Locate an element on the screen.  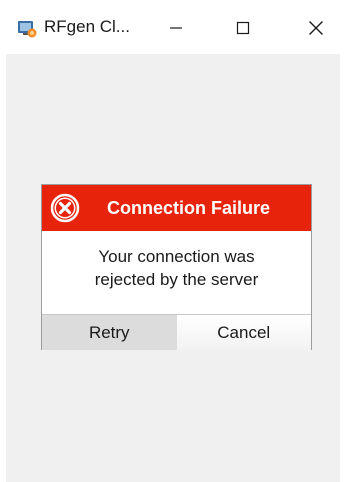
dialog-title: Connection Failure is located at coordinates (189, 208).